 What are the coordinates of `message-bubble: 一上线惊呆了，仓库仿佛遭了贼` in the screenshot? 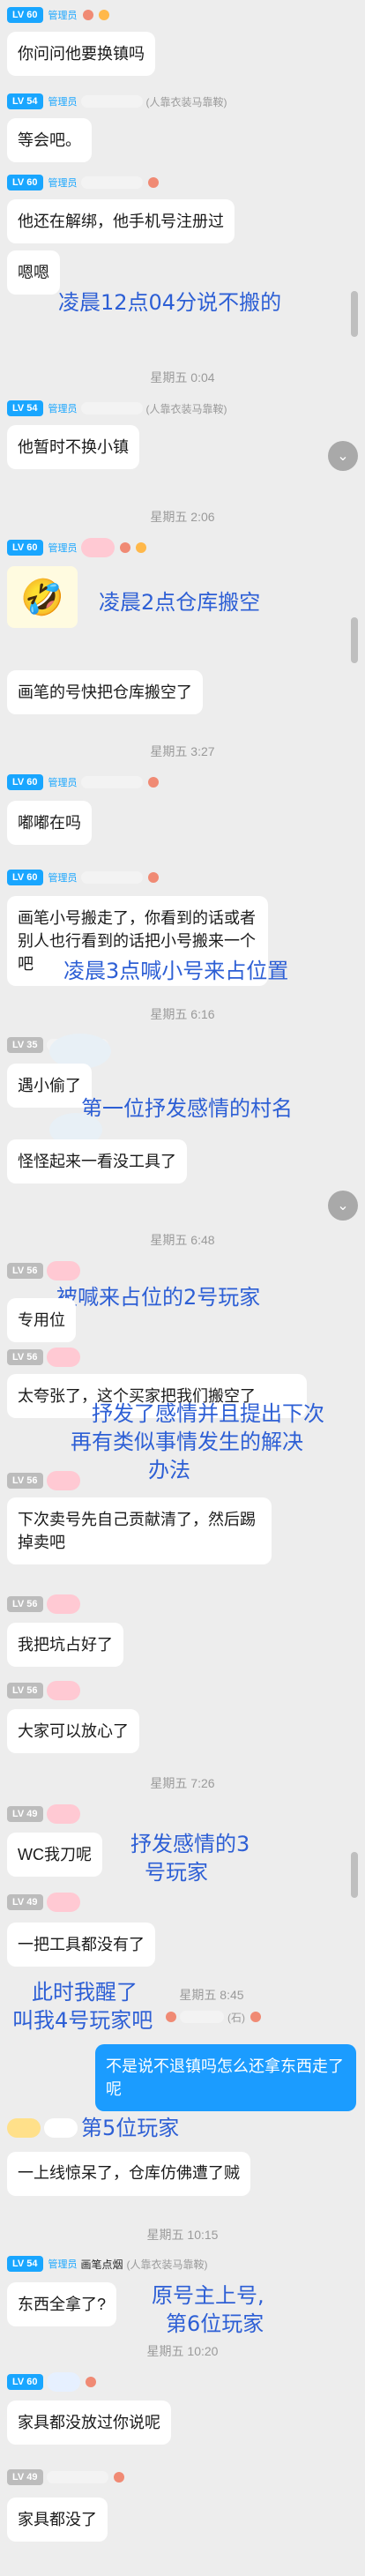 It's located at (128, 2174).